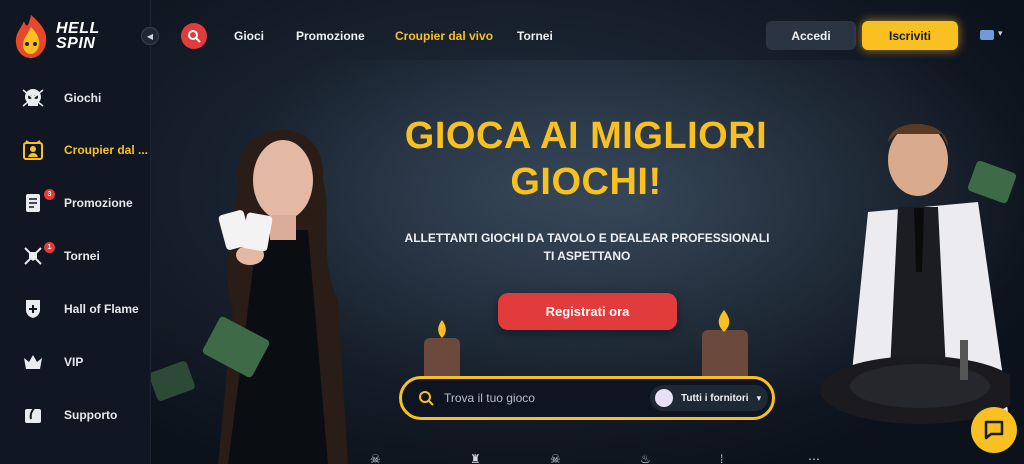 The width and height of the screenshot is (1024, 464). I want to click on sidebar-item-label: Giochi, so click(83, 98).